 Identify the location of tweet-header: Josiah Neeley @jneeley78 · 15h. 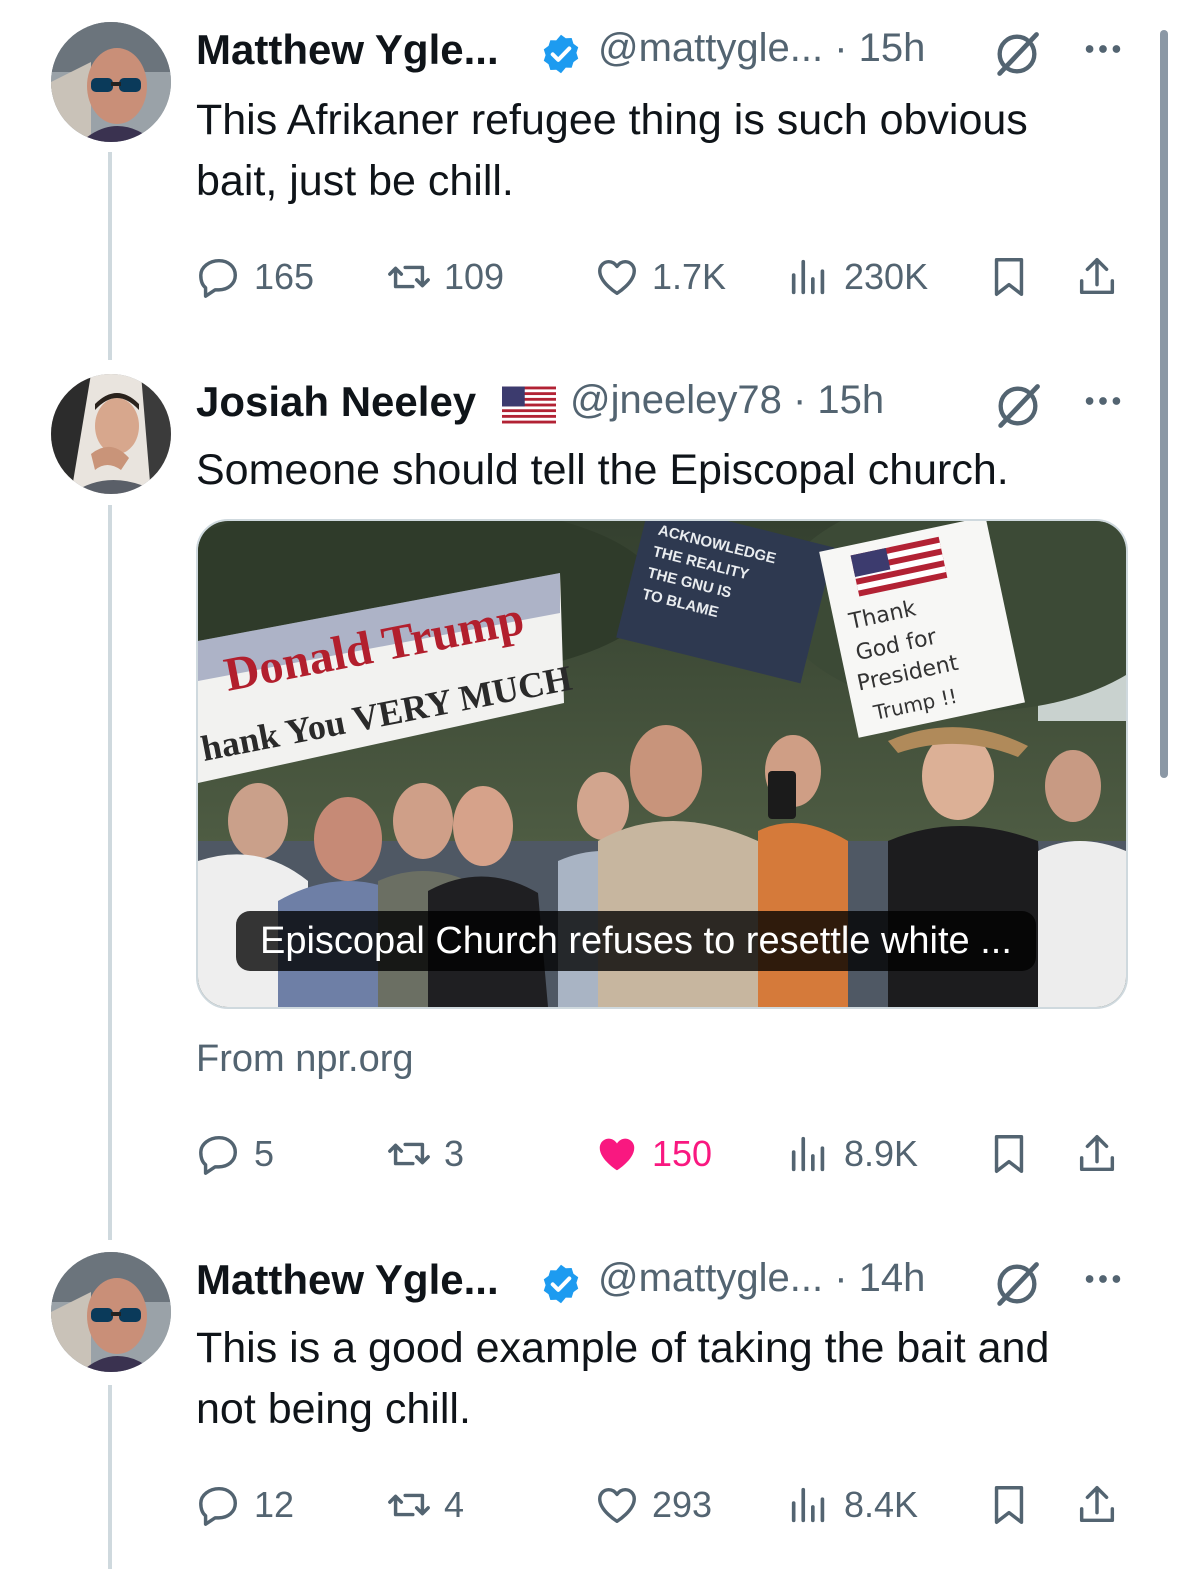
(661, 404).